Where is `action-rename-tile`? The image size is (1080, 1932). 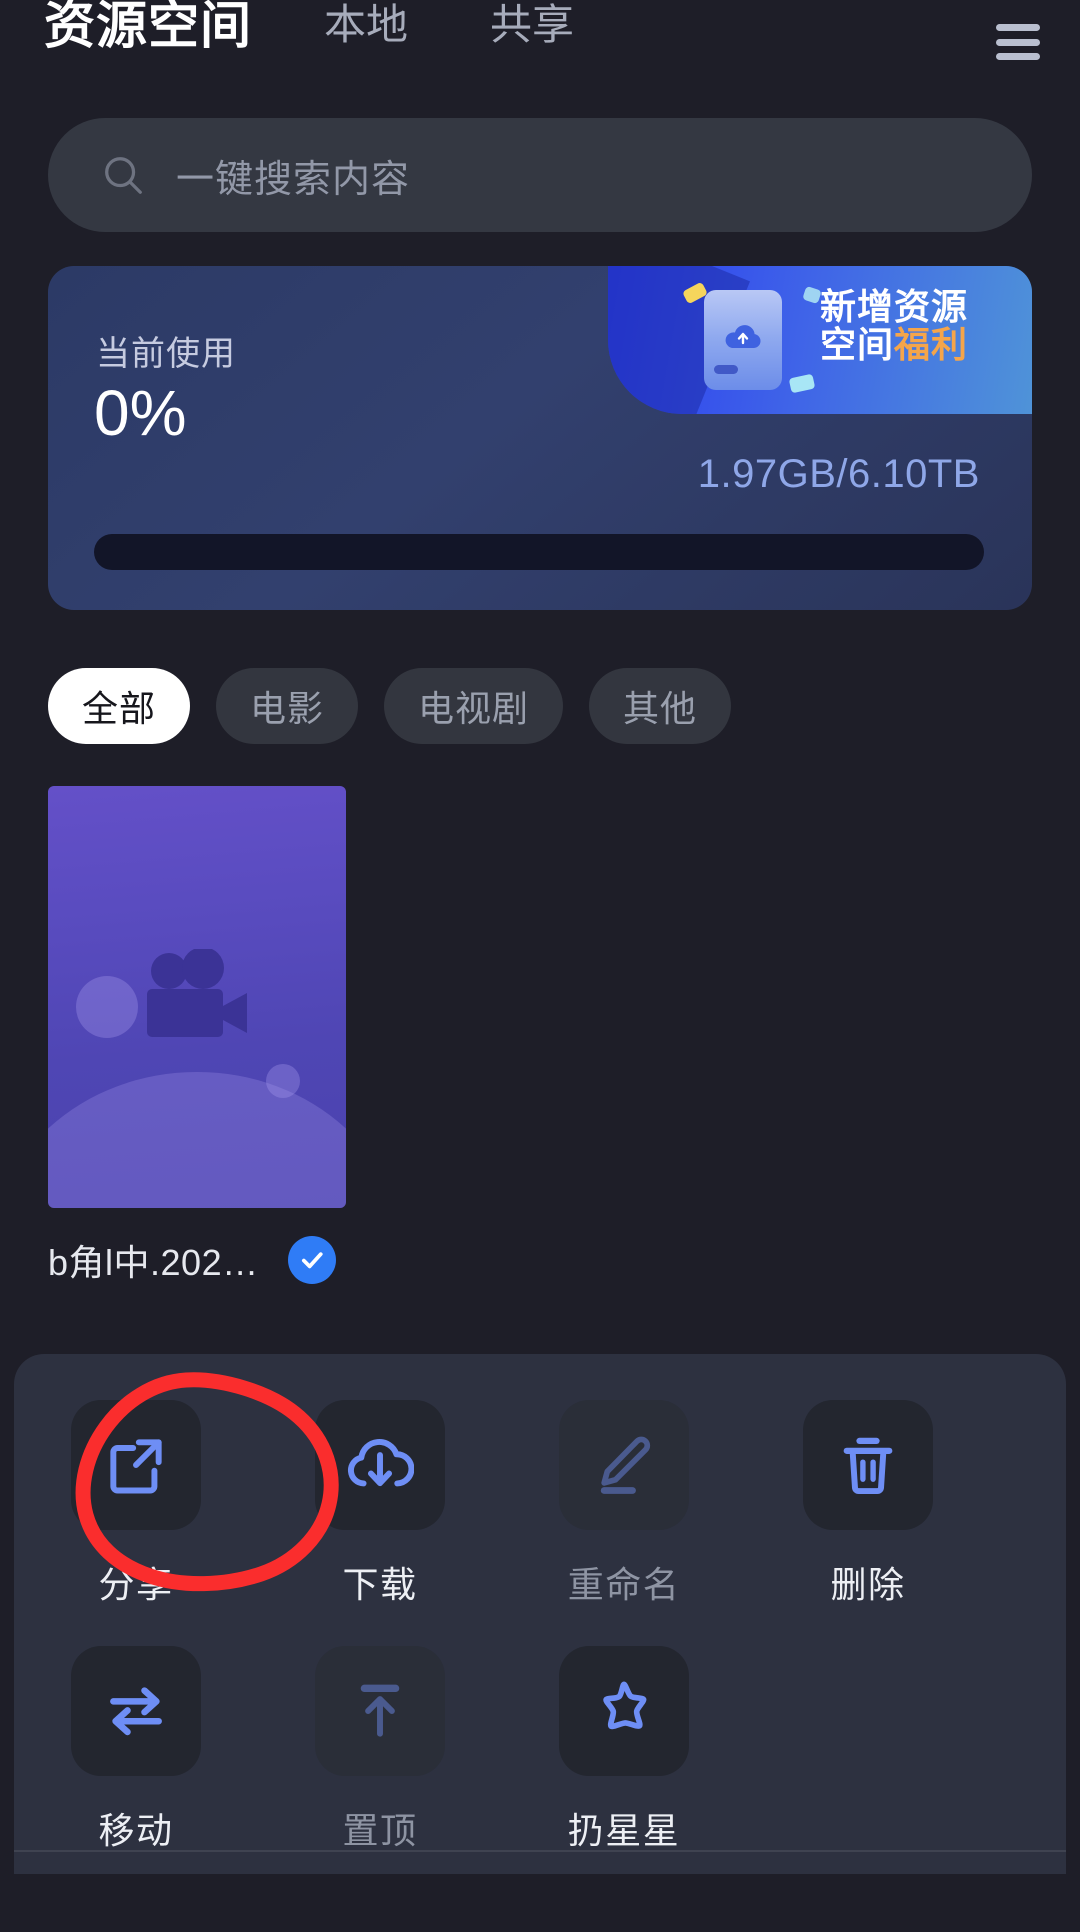 action-rename-tile is located at coordinates (624, 1465).